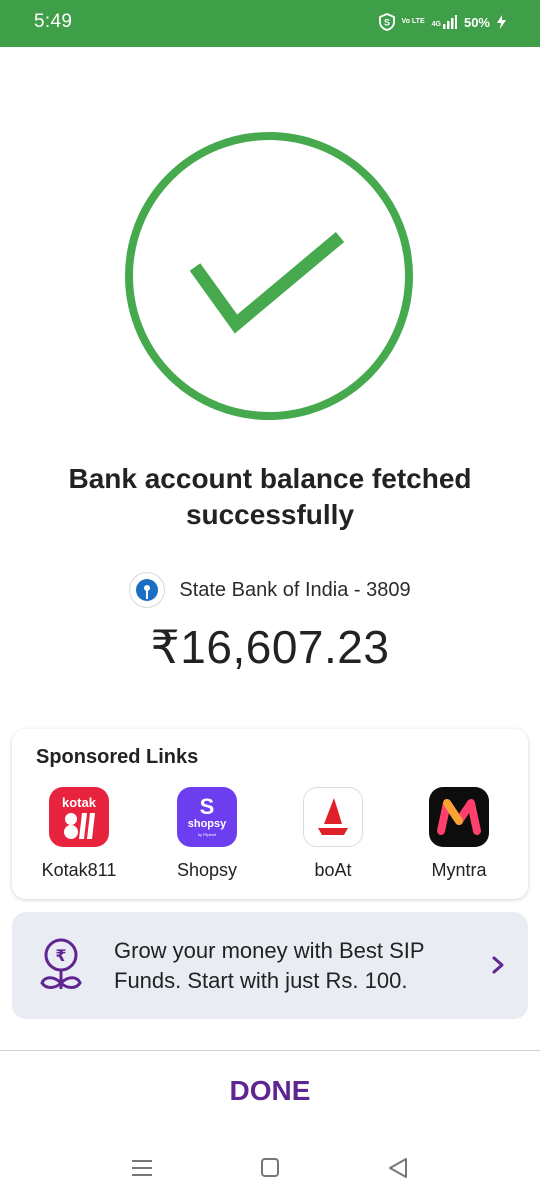 The image size is (540, 1200). What do you see at coordinates (476, 22) in the screenshot?
I see `battery-percent: 50%` at bounding box center [476, 22].